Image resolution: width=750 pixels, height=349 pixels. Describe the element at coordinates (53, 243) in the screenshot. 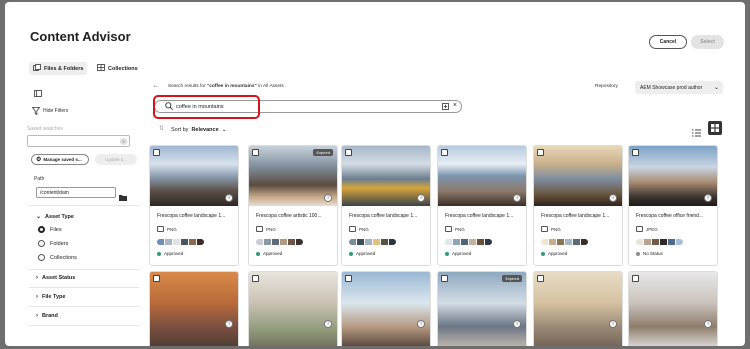

I see `radio-folders: Folders` at that location.